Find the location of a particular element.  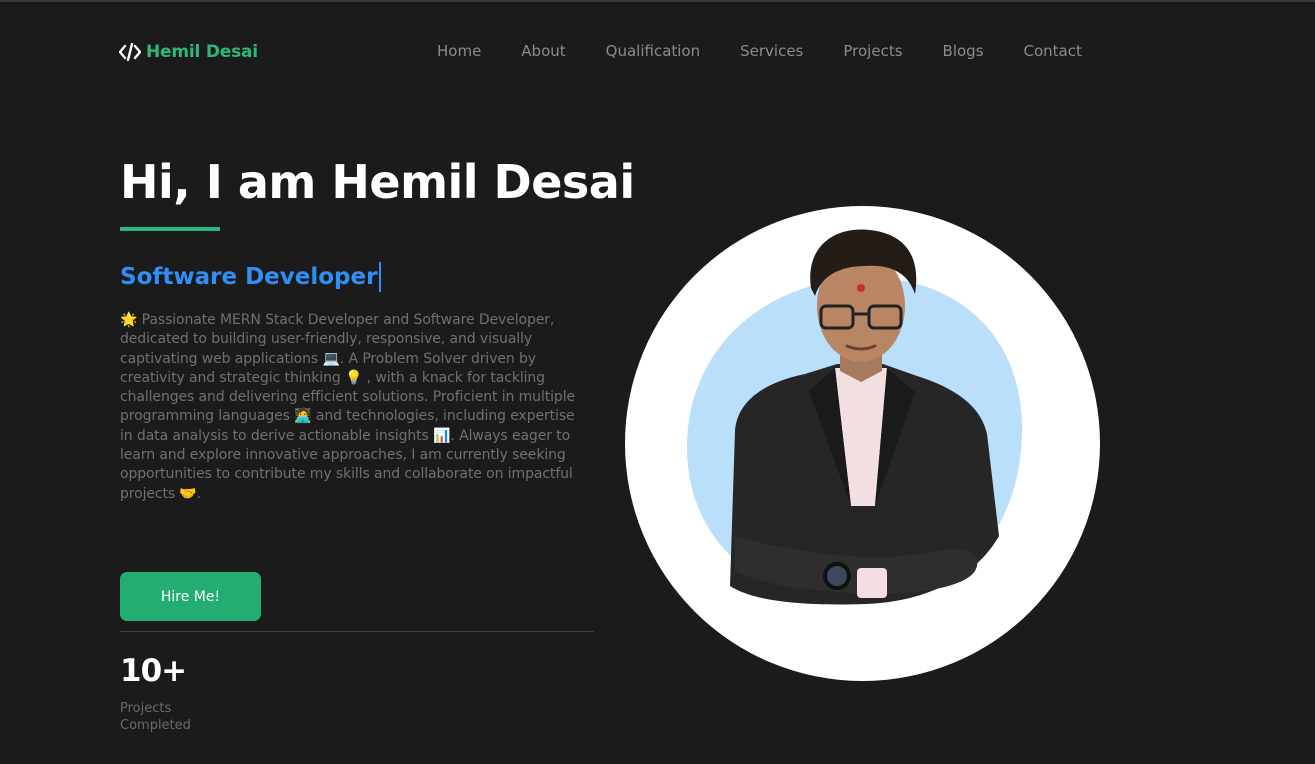

role-heading: Software Developer is located at coordinates (251, 277).